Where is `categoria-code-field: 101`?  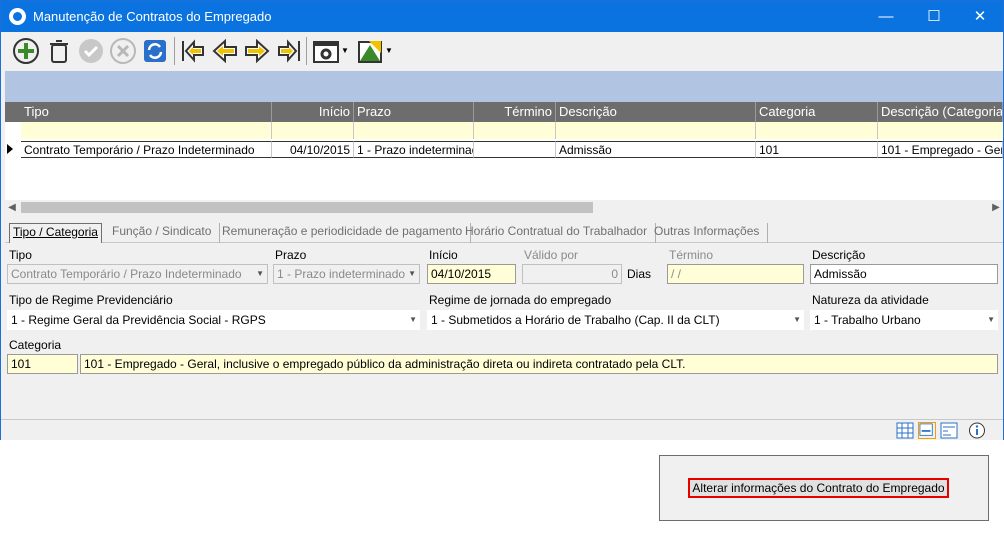 categoria-code-field: 101 is located at coordinates (42, 364).